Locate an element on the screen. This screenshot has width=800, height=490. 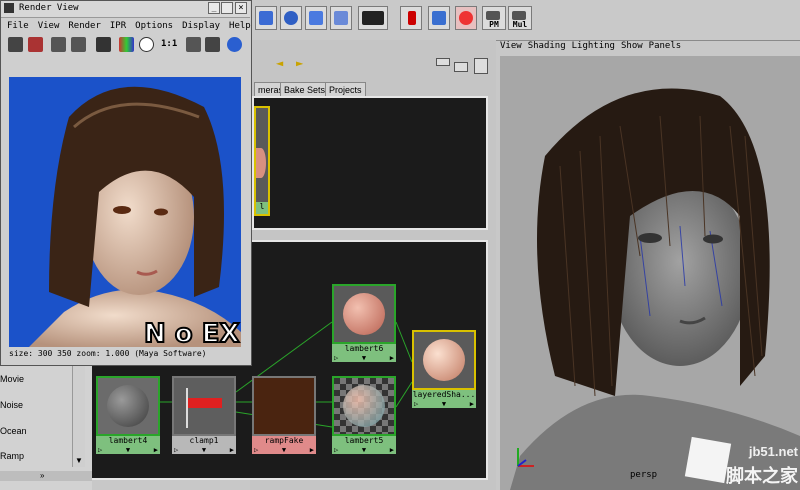
clamp-axis-icon is located at coordinates (187, 408).